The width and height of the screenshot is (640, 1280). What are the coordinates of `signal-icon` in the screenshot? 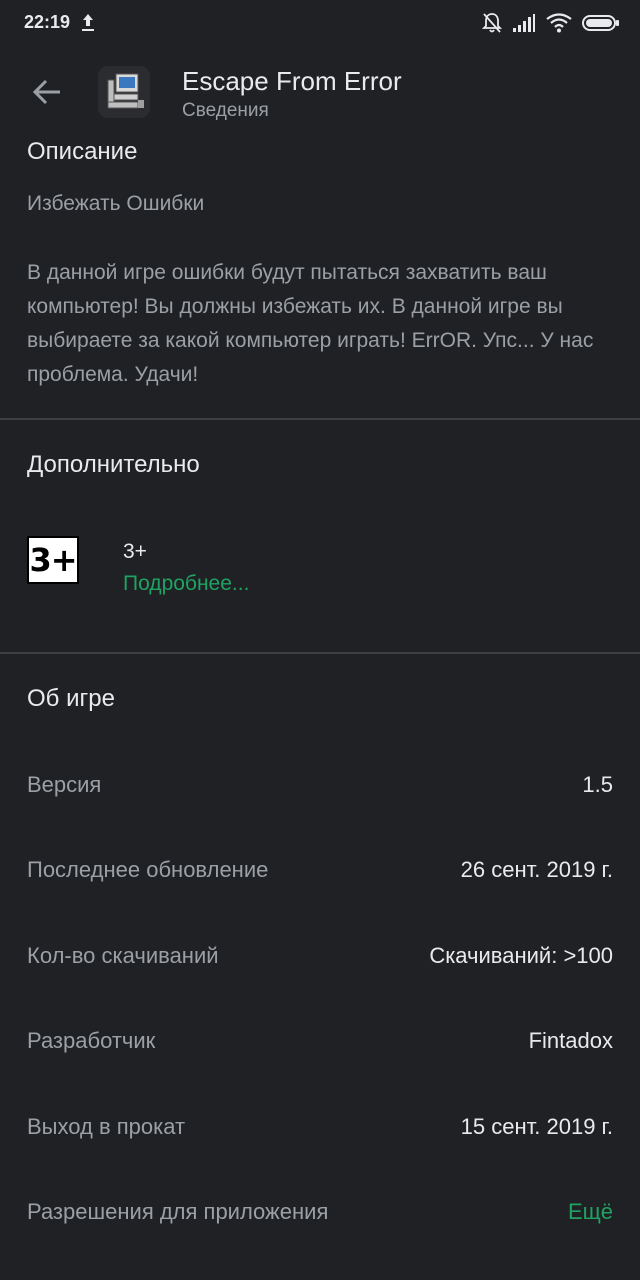 It's located at (524, 25).